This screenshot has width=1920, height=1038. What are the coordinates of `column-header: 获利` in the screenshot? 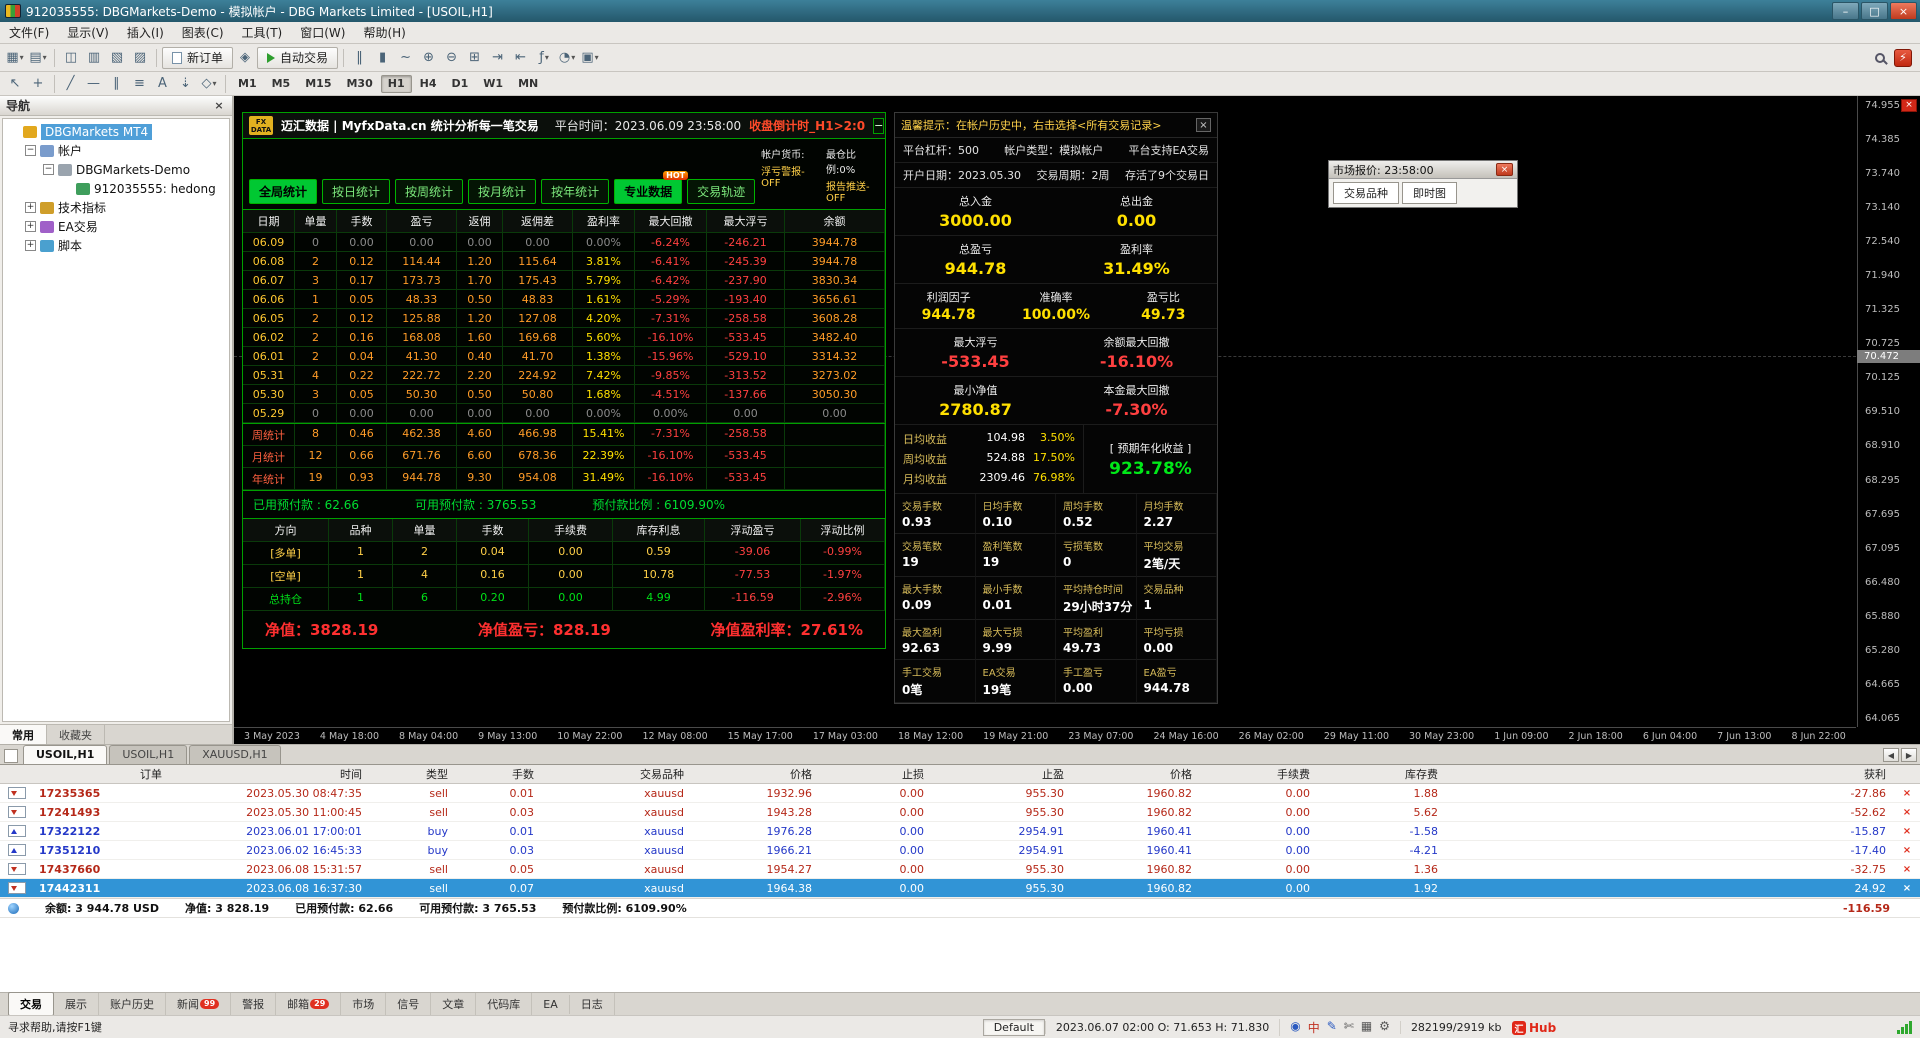 It's located at (1670, 774).